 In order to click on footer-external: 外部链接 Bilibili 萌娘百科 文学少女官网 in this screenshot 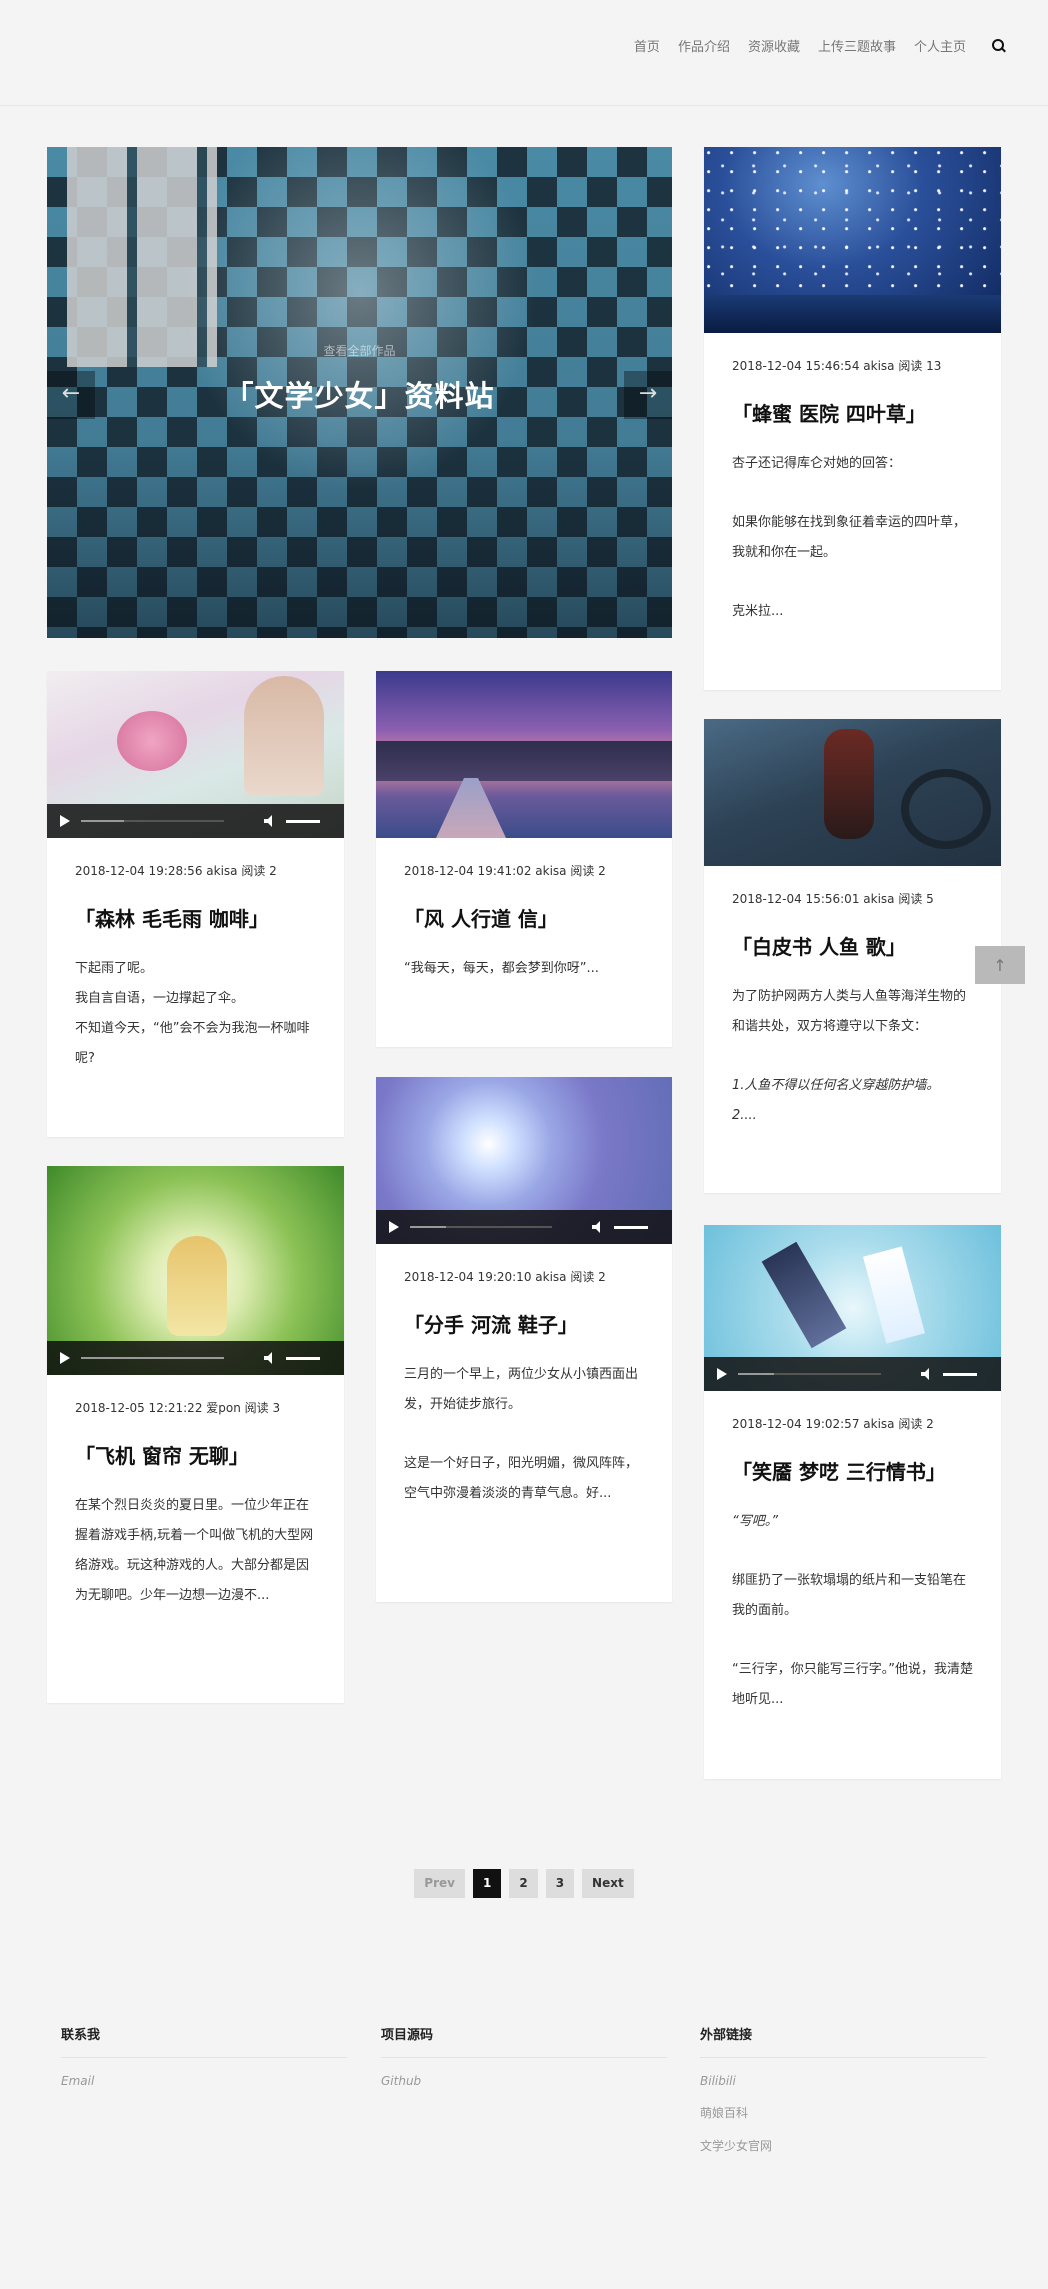, I will do `click(843, 2089)`.